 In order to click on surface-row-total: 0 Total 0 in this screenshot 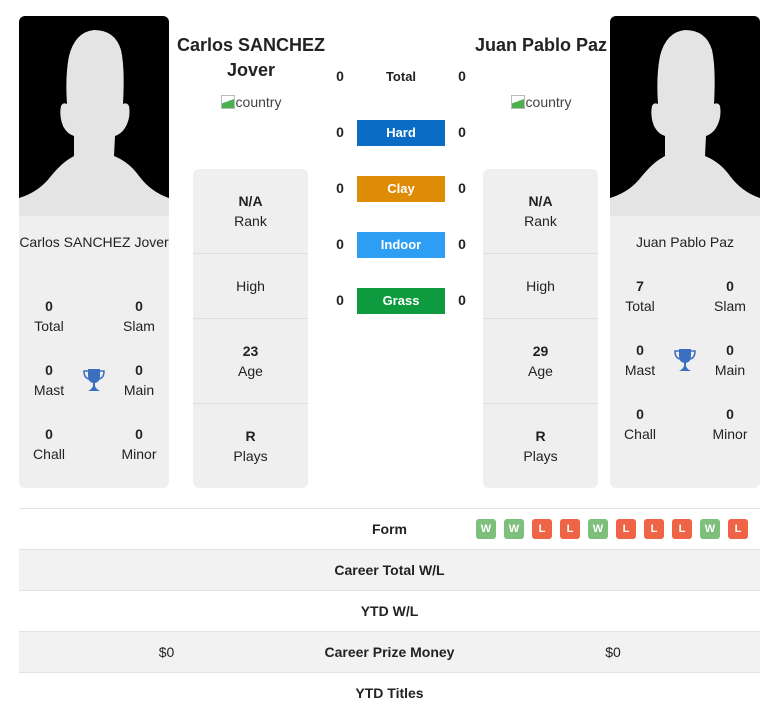, I will do `click(401, 77)`.